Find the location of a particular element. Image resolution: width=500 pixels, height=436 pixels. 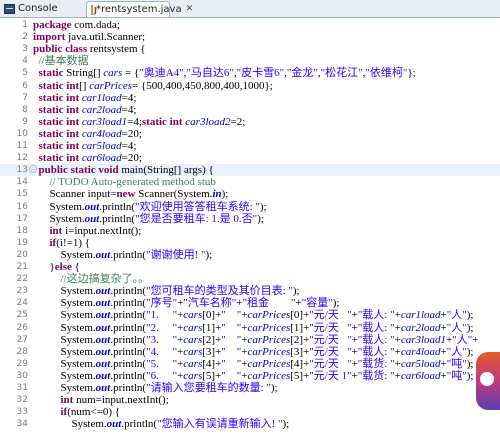

line-number: 16 is located at coordinates (22, 206).